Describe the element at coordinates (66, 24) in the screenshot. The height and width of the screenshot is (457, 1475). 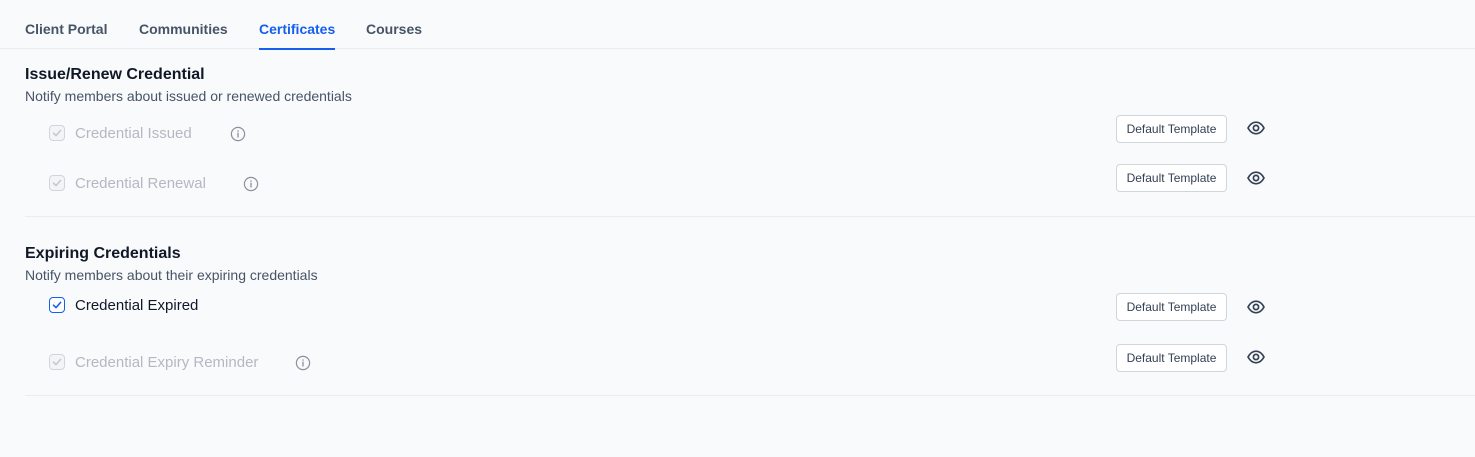
I see `tab-client-portal: Client Portal` at that location.